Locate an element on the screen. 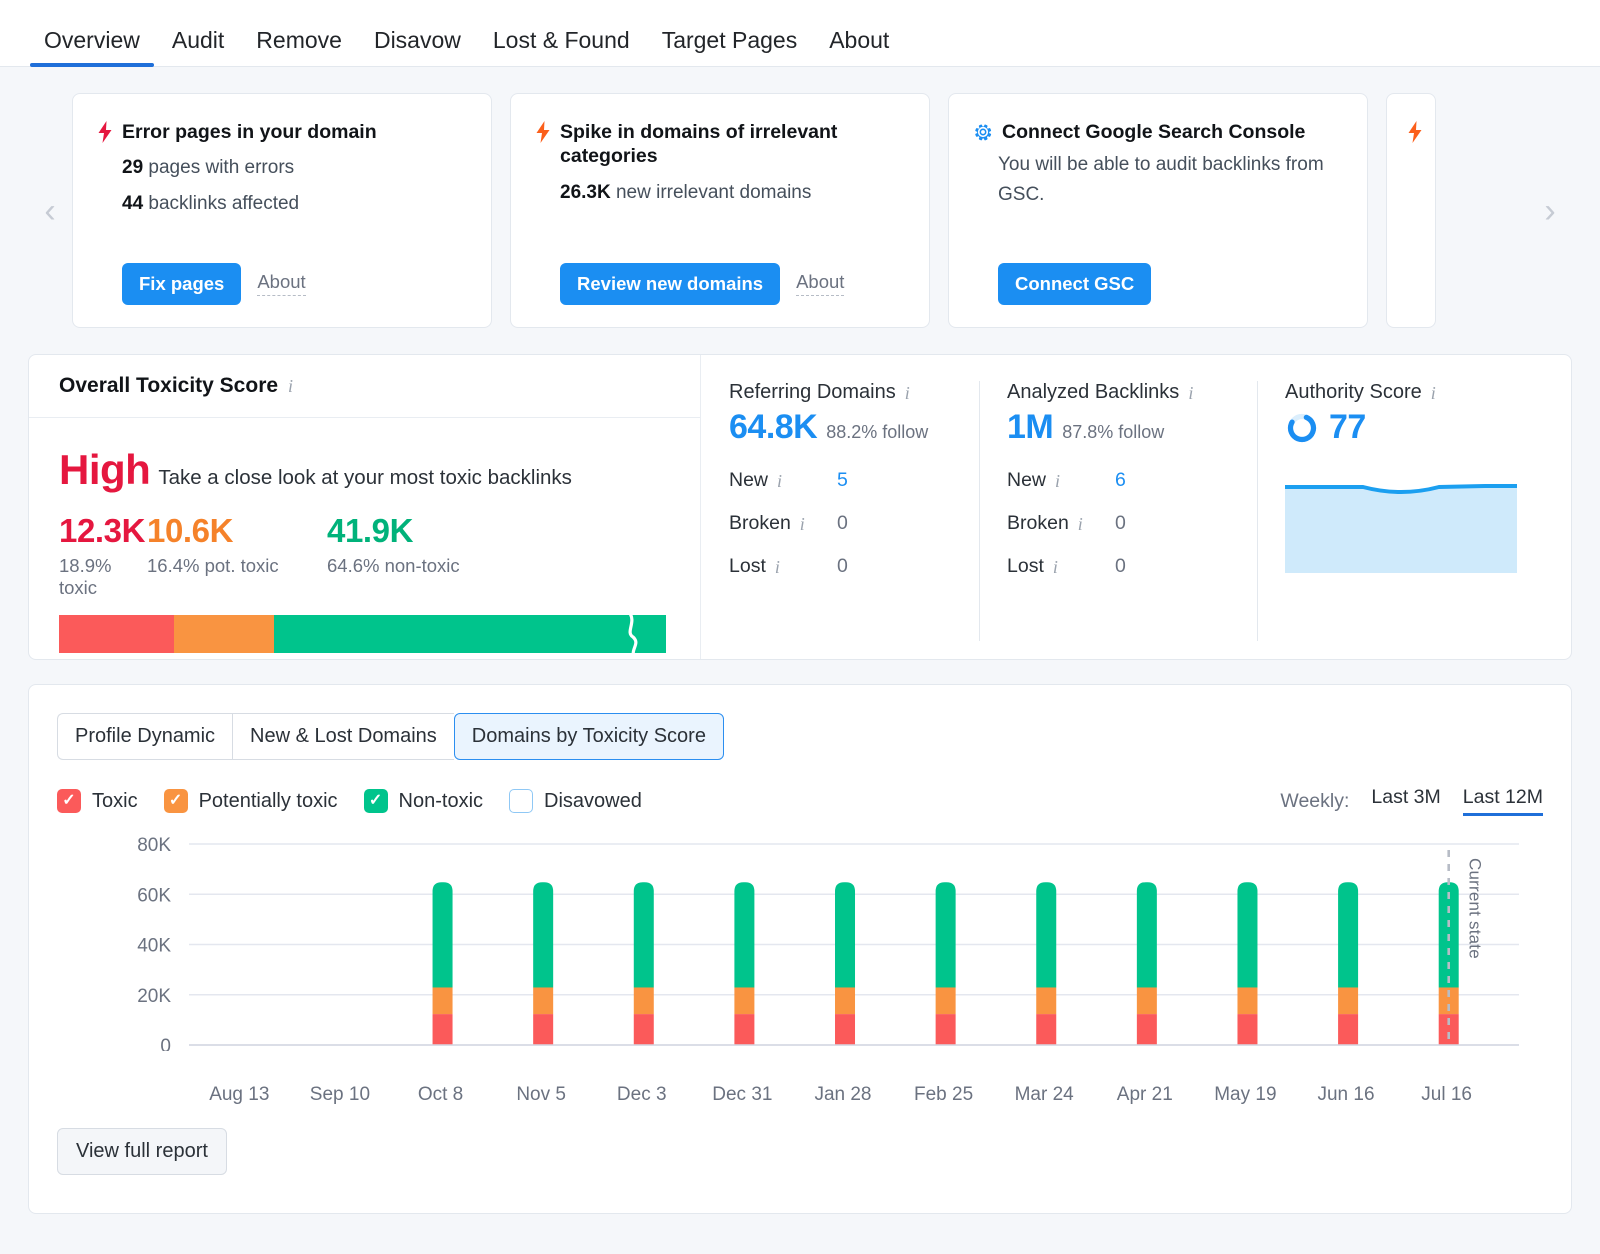 The width and height of the screenshot is (1600, 1254). legend-label: Toxic is located at coordinates (115, 800).